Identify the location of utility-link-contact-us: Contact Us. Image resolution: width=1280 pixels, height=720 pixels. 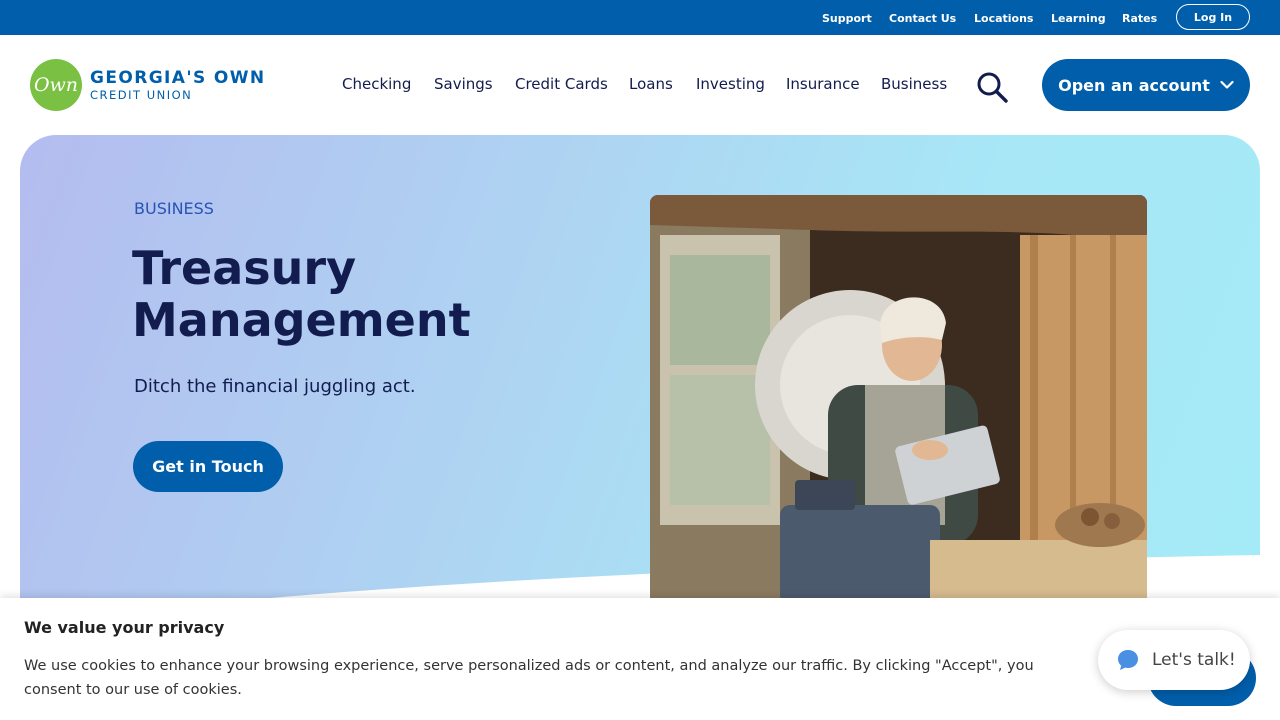
(922, 18).